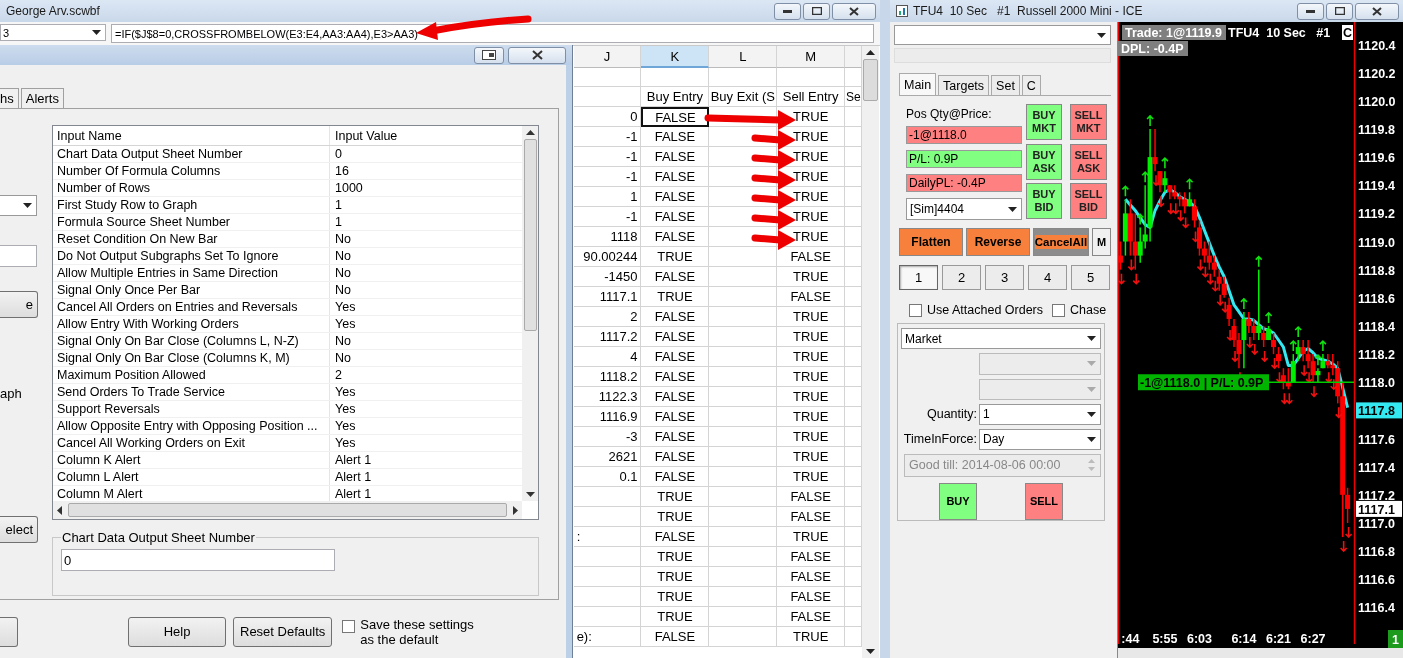 Image resolution: width=1403 pixels, height=658 pixels. What do you see at coordinates (1005, 85) in the screenshot?
I see `tab: Set` at bounding box center [1005, 85].